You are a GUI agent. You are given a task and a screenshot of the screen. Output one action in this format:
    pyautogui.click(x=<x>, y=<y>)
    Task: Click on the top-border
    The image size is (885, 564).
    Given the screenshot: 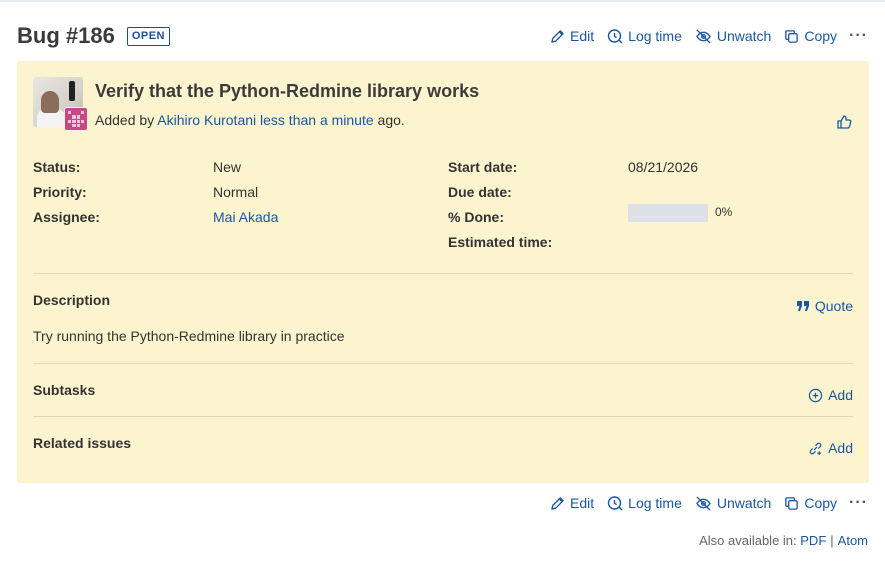 What is the action you would take?
    pyautogui.click(x=442, y=1)
    